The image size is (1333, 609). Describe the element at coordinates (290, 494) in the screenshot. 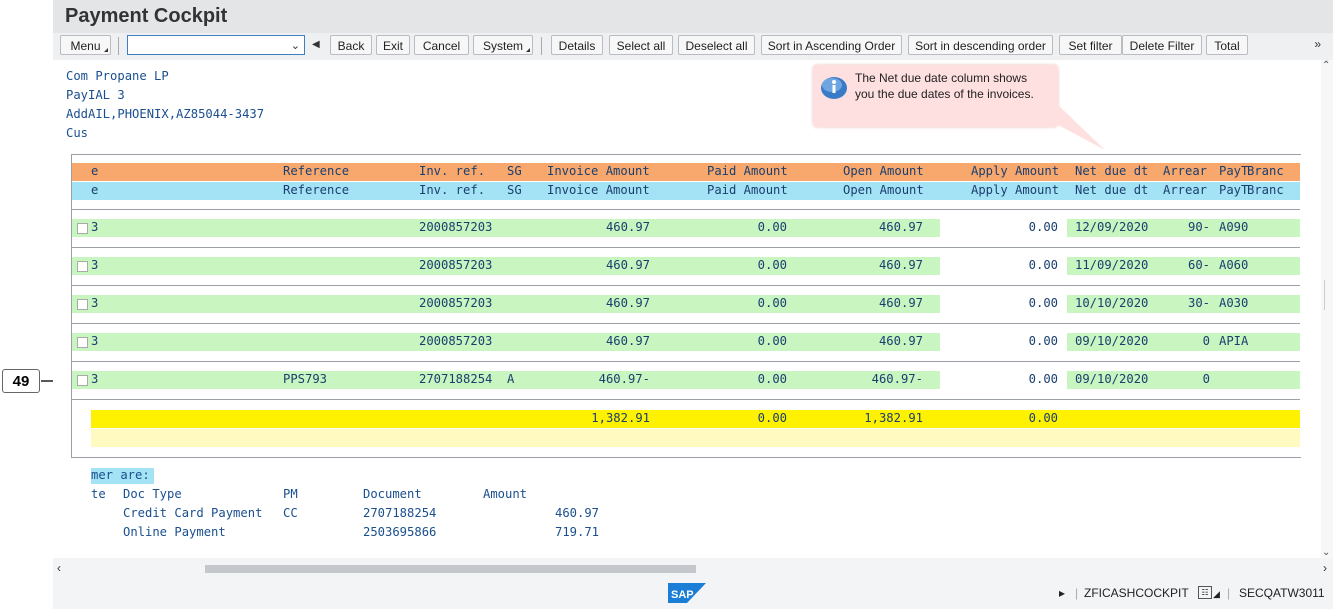

I see `payments-col-pm: PM` at that location.